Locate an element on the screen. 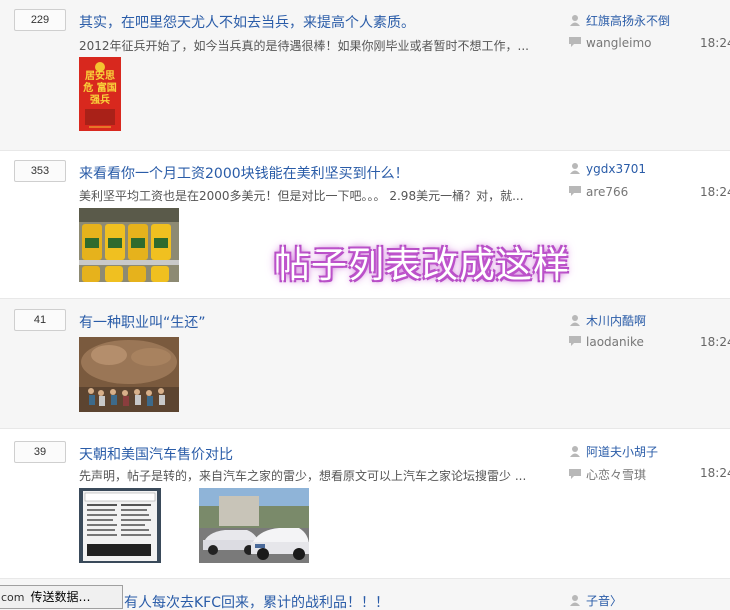 This screenshot has height=610, width=730. last-reply-user: are766 is located at coordinates (598, 192).